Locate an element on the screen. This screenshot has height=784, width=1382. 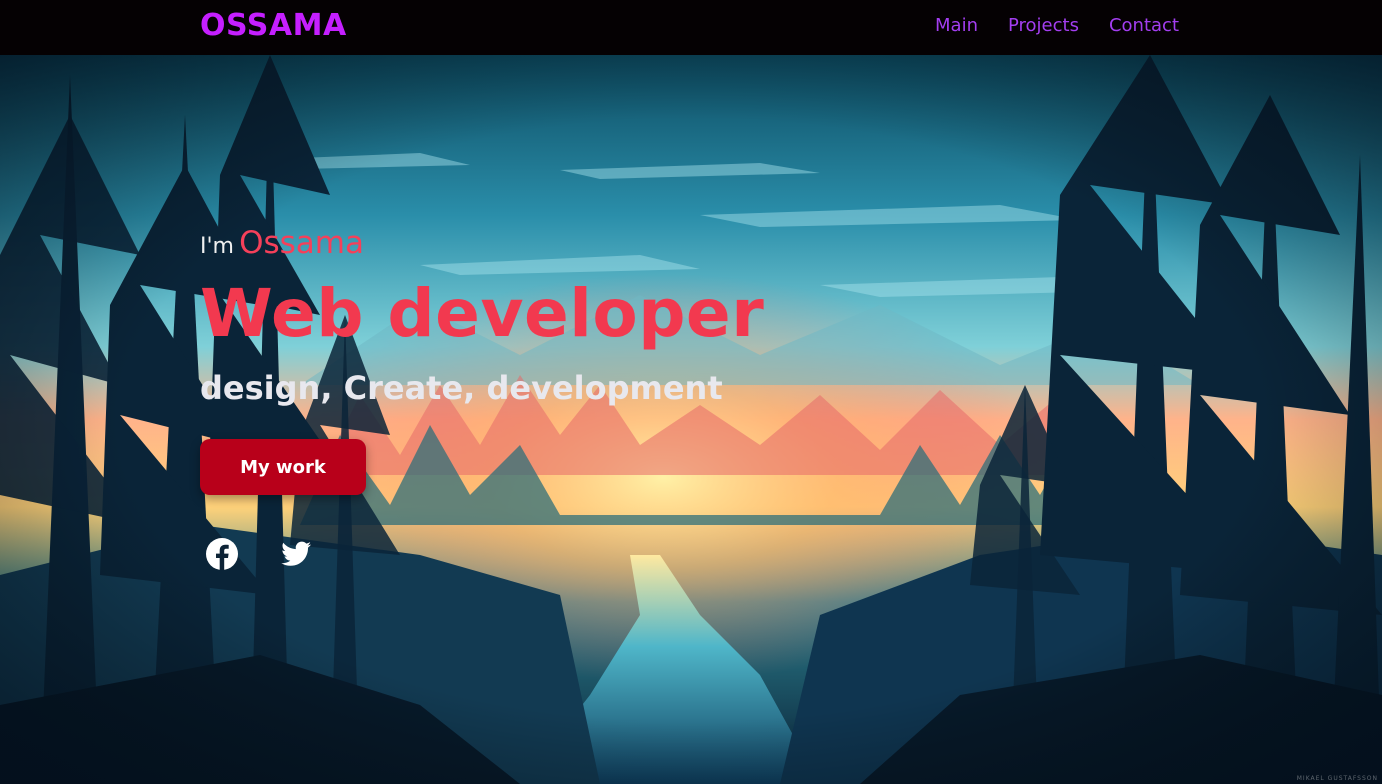
nav-links: Main Projects Contact is located at coordinates (1057, 25).